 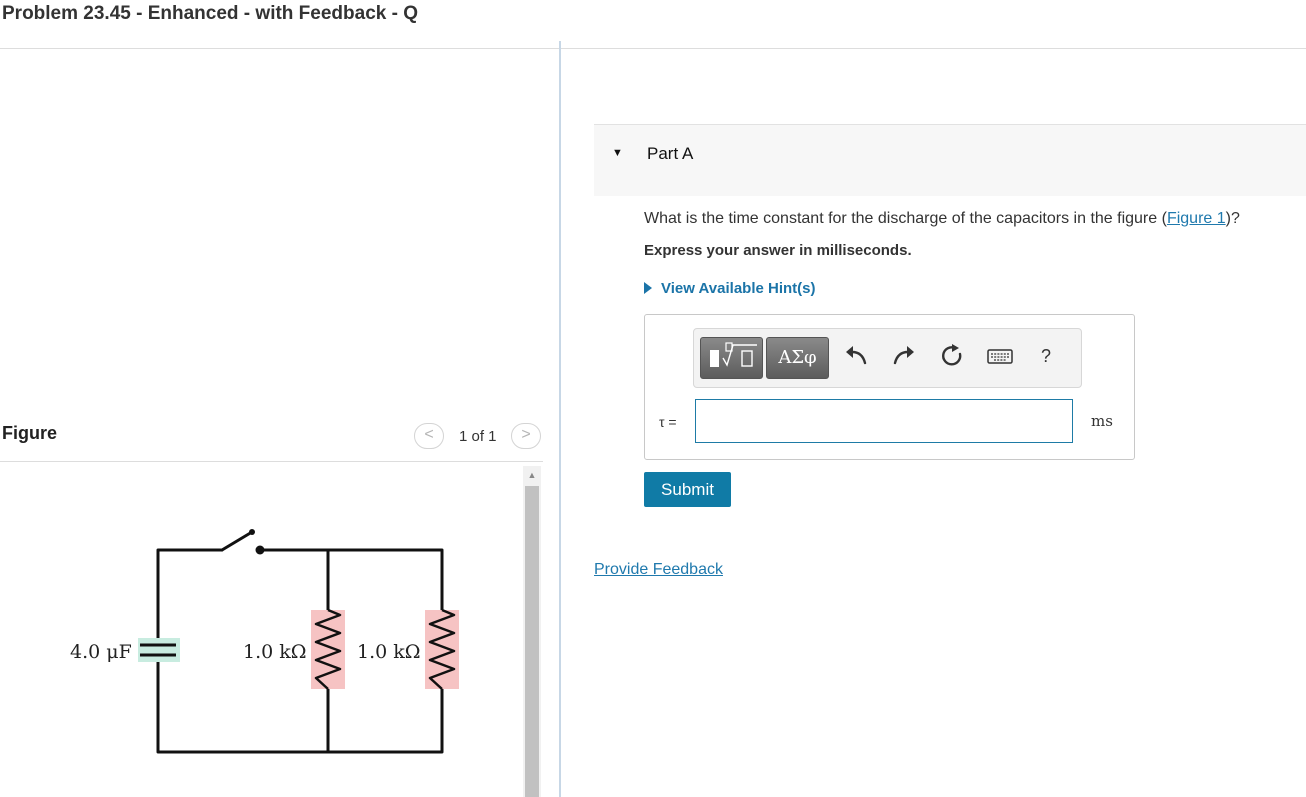 What do you see at coordinates (190, 594) in the screenshot?
I see `circuit-wire-top-left` at bounding box center [190, 594].